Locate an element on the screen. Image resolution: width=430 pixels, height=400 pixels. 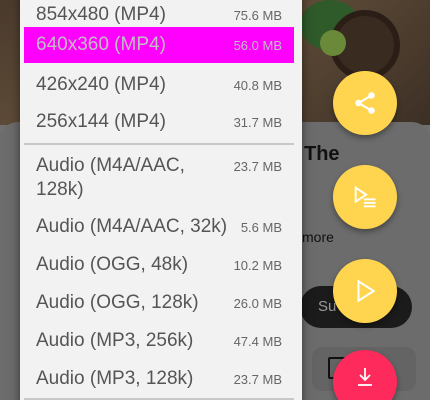
menu-item-label: 426x240 (MP4) is located at coordinates (101, 84).